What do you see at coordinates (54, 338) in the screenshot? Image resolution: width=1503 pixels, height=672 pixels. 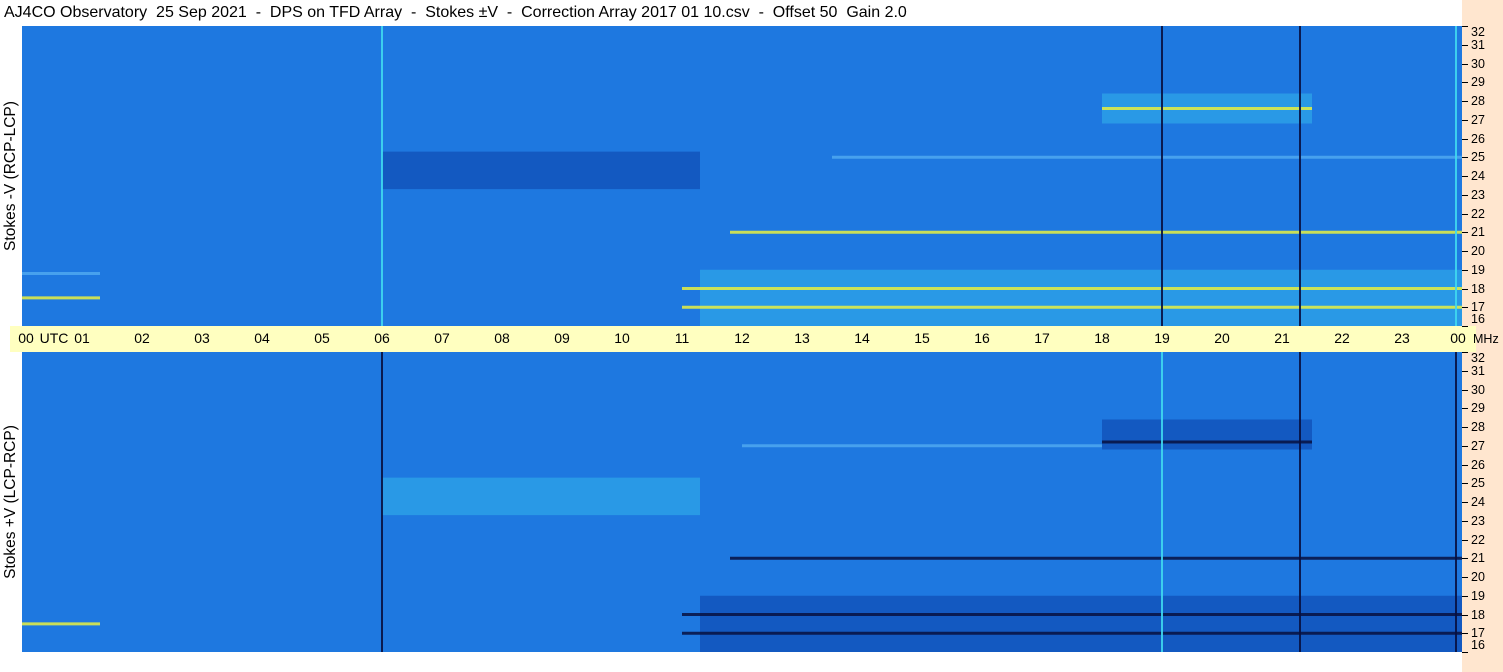 I see `utc-label: UTC` at bounding box center [54, 338].